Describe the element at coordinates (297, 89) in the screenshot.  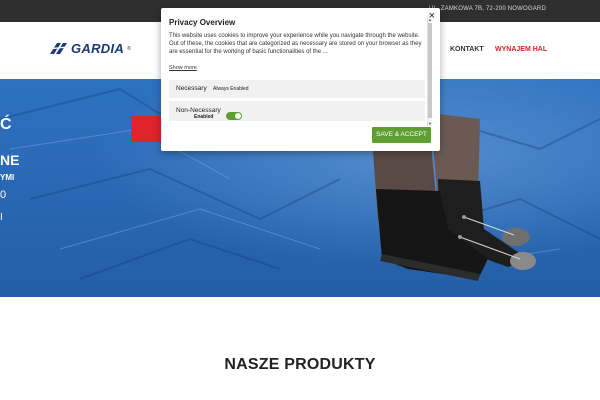
I see `cookie-category-necessary: Necessary Always Enabled` at that location.